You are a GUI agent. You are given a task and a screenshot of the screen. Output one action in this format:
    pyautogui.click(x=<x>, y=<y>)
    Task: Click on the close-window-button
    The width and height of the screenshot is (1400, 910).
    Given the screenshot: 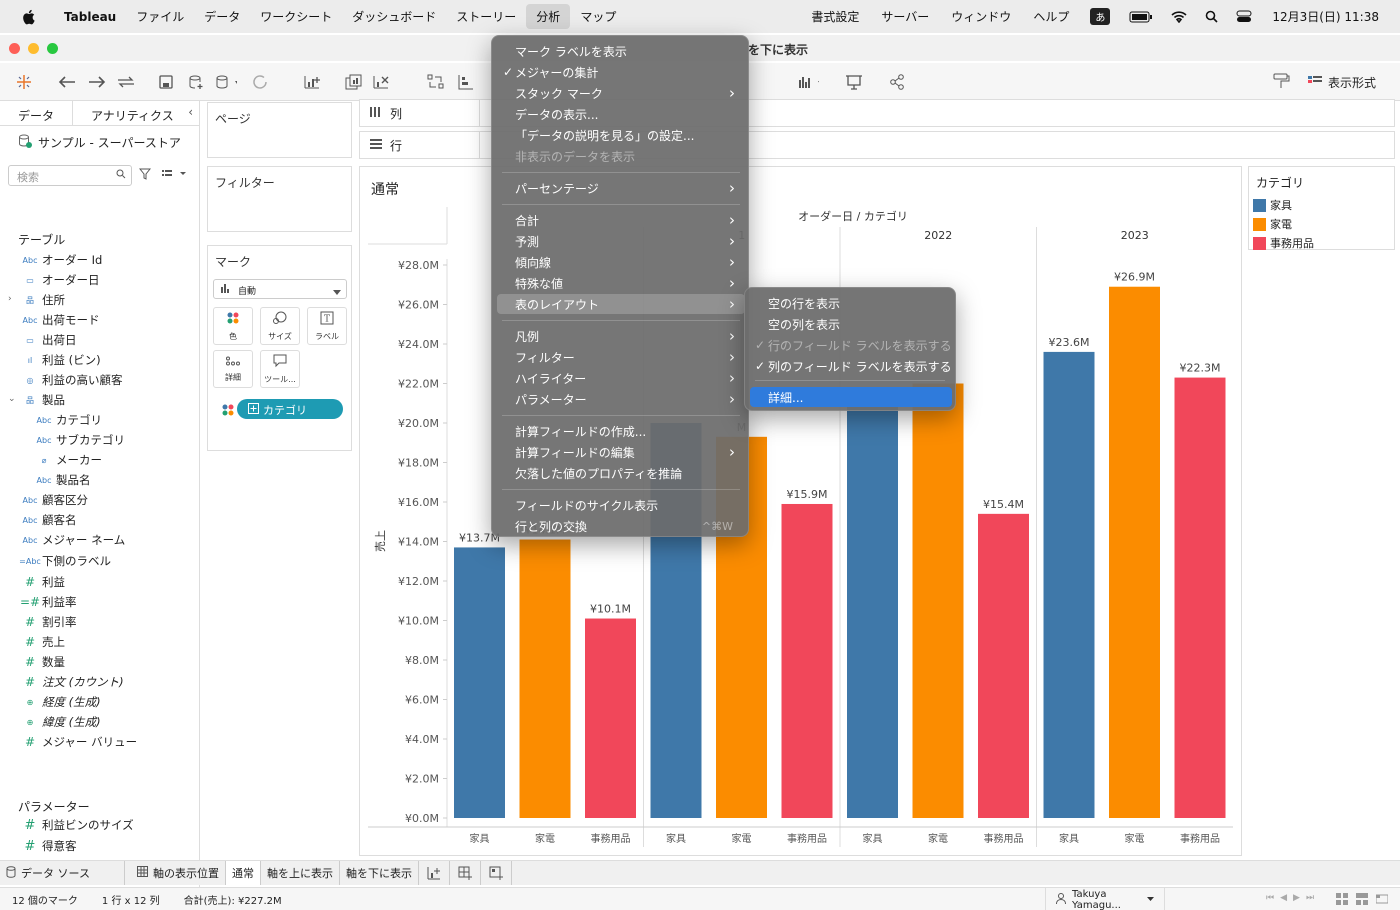 What is the action you would take?
    pyautogui.click(x=14, y=48)
    